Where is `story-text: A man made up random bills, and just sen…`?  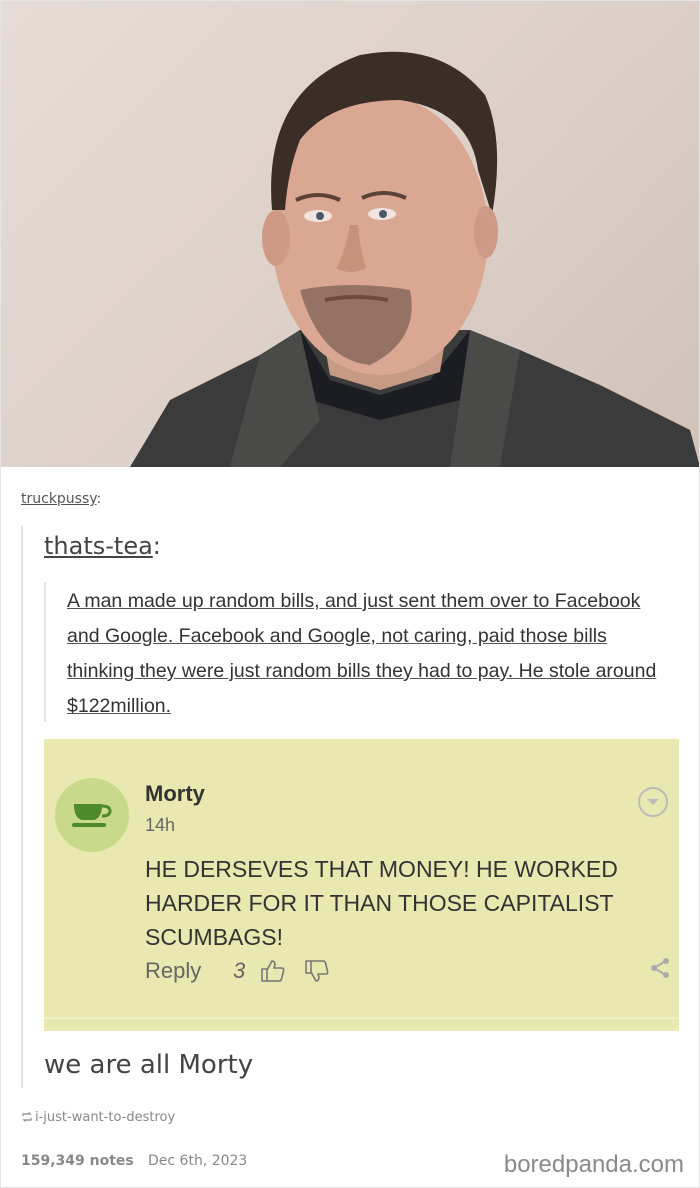 story-text: A man made up random bills, and just sen… is located at coordinates (362, 653).